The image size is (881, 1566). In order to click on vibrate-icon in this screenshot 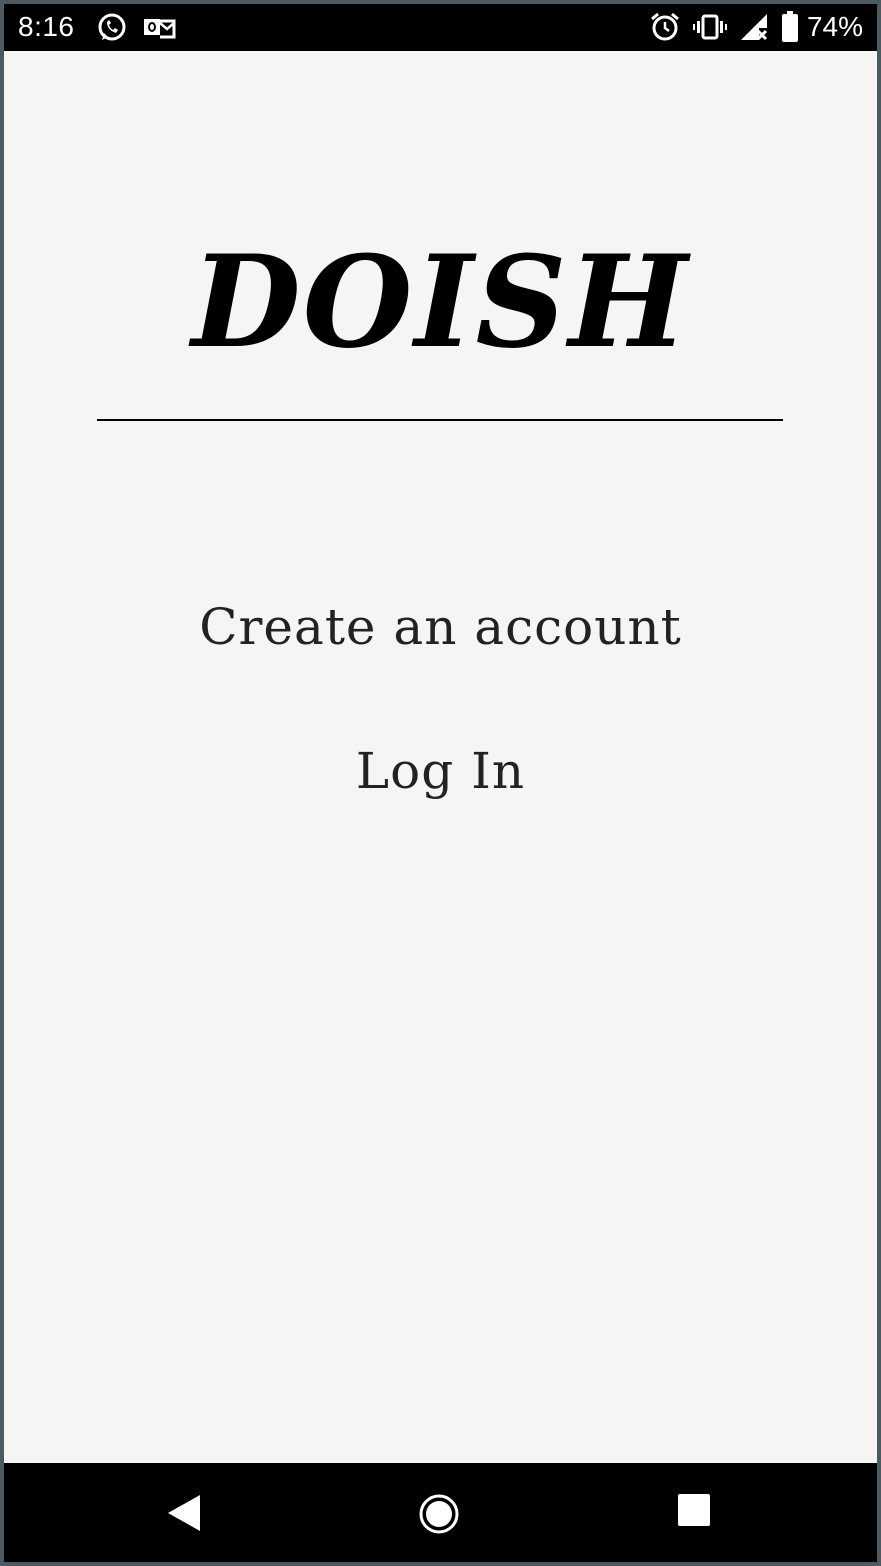, I will do `click(709, 27)`.